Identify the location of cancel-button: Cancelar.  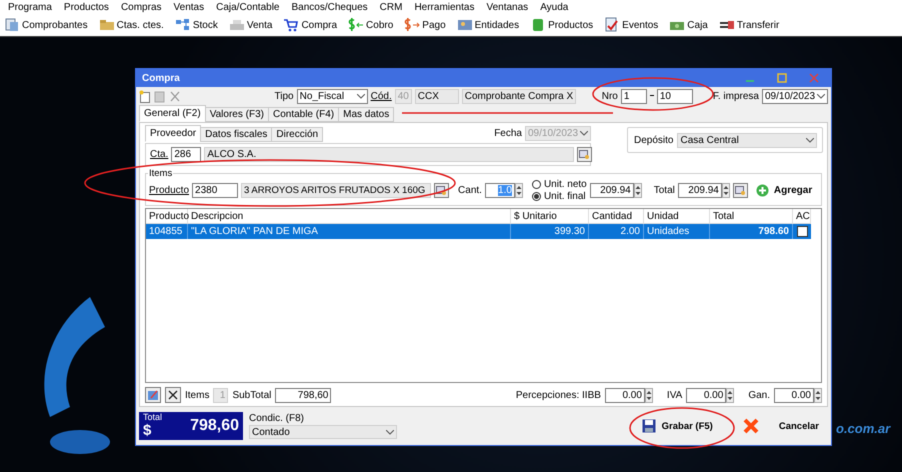
(780, 426).